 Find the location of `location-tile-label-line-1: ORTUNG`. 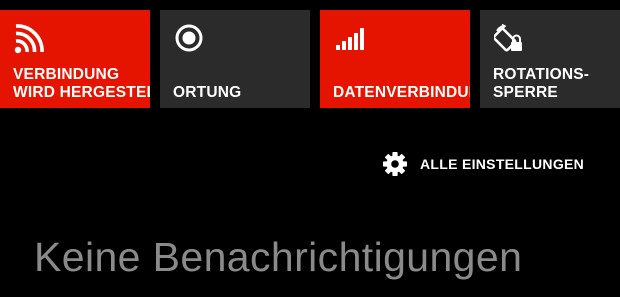

location-tile-label-line-1: ORTUNG is located at coordinates (207, 92).